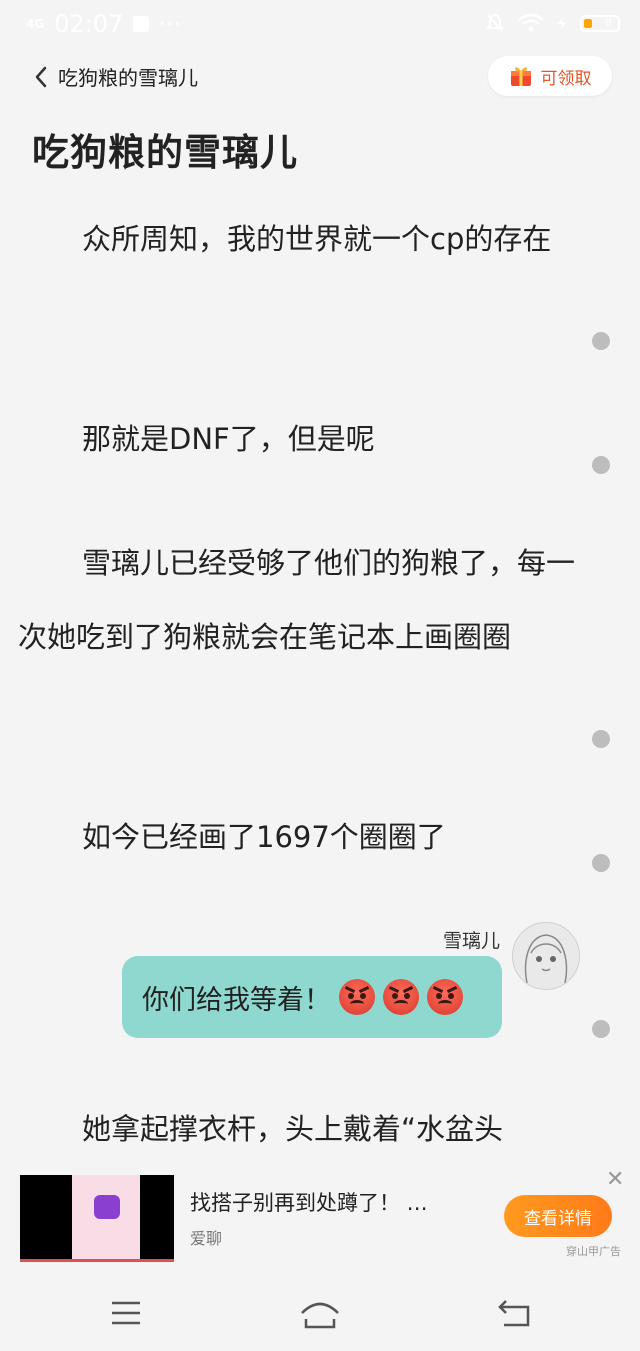  What do you see at coordinates (264, 837) in the screenshot?
I see `paragraph-4: 如今已经画了1697个圈圈了` at bounding box center [264, 837].